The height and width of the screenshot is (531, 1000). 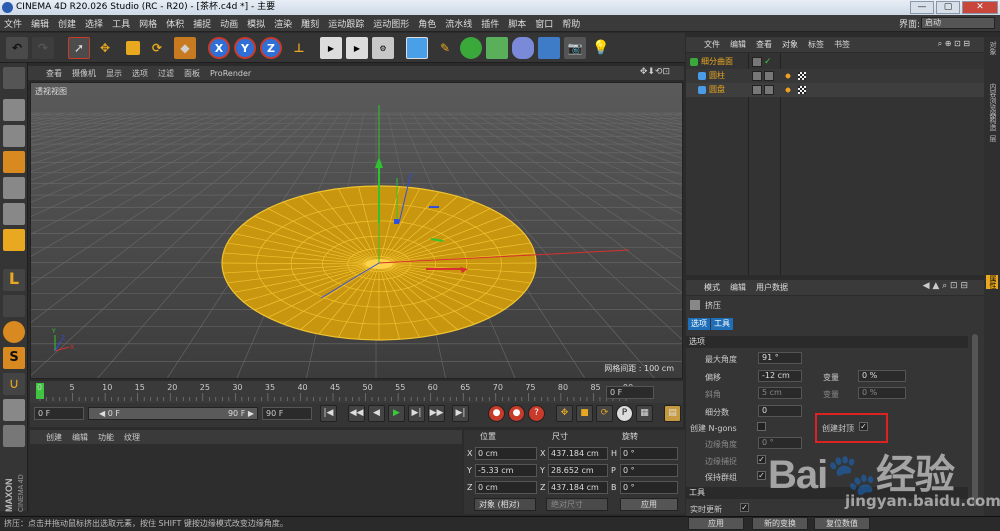 I want to click on render-picture-viewer-button: ▶, so click(x=357, y=48).